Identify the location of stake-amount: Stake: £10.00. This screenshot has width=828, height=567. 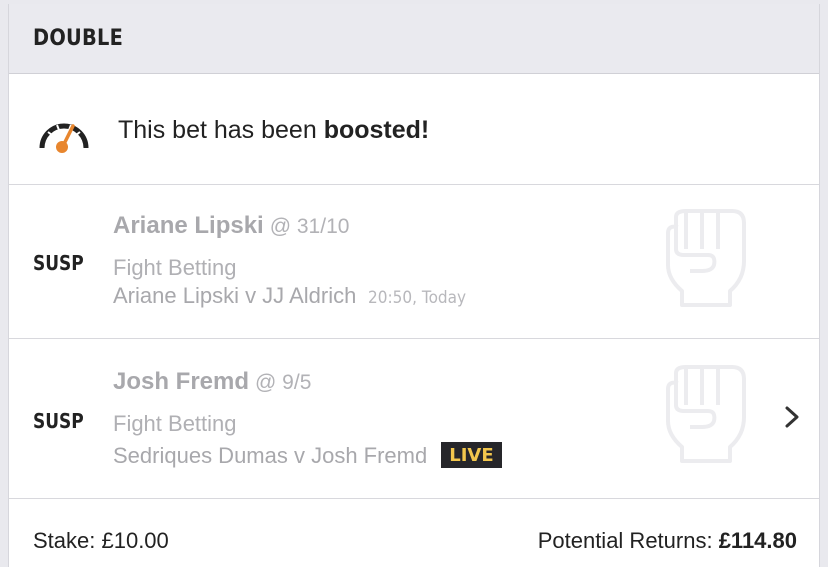
(101, 541).